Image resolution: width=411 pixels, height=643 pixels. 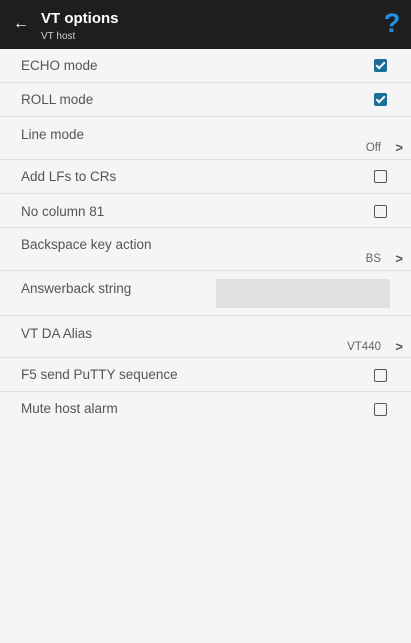 What do you see at coordinates (205, 66) in the screenshot?
I see `setting-echo-mode: ECHO mode` at bounding box center [205, 66].